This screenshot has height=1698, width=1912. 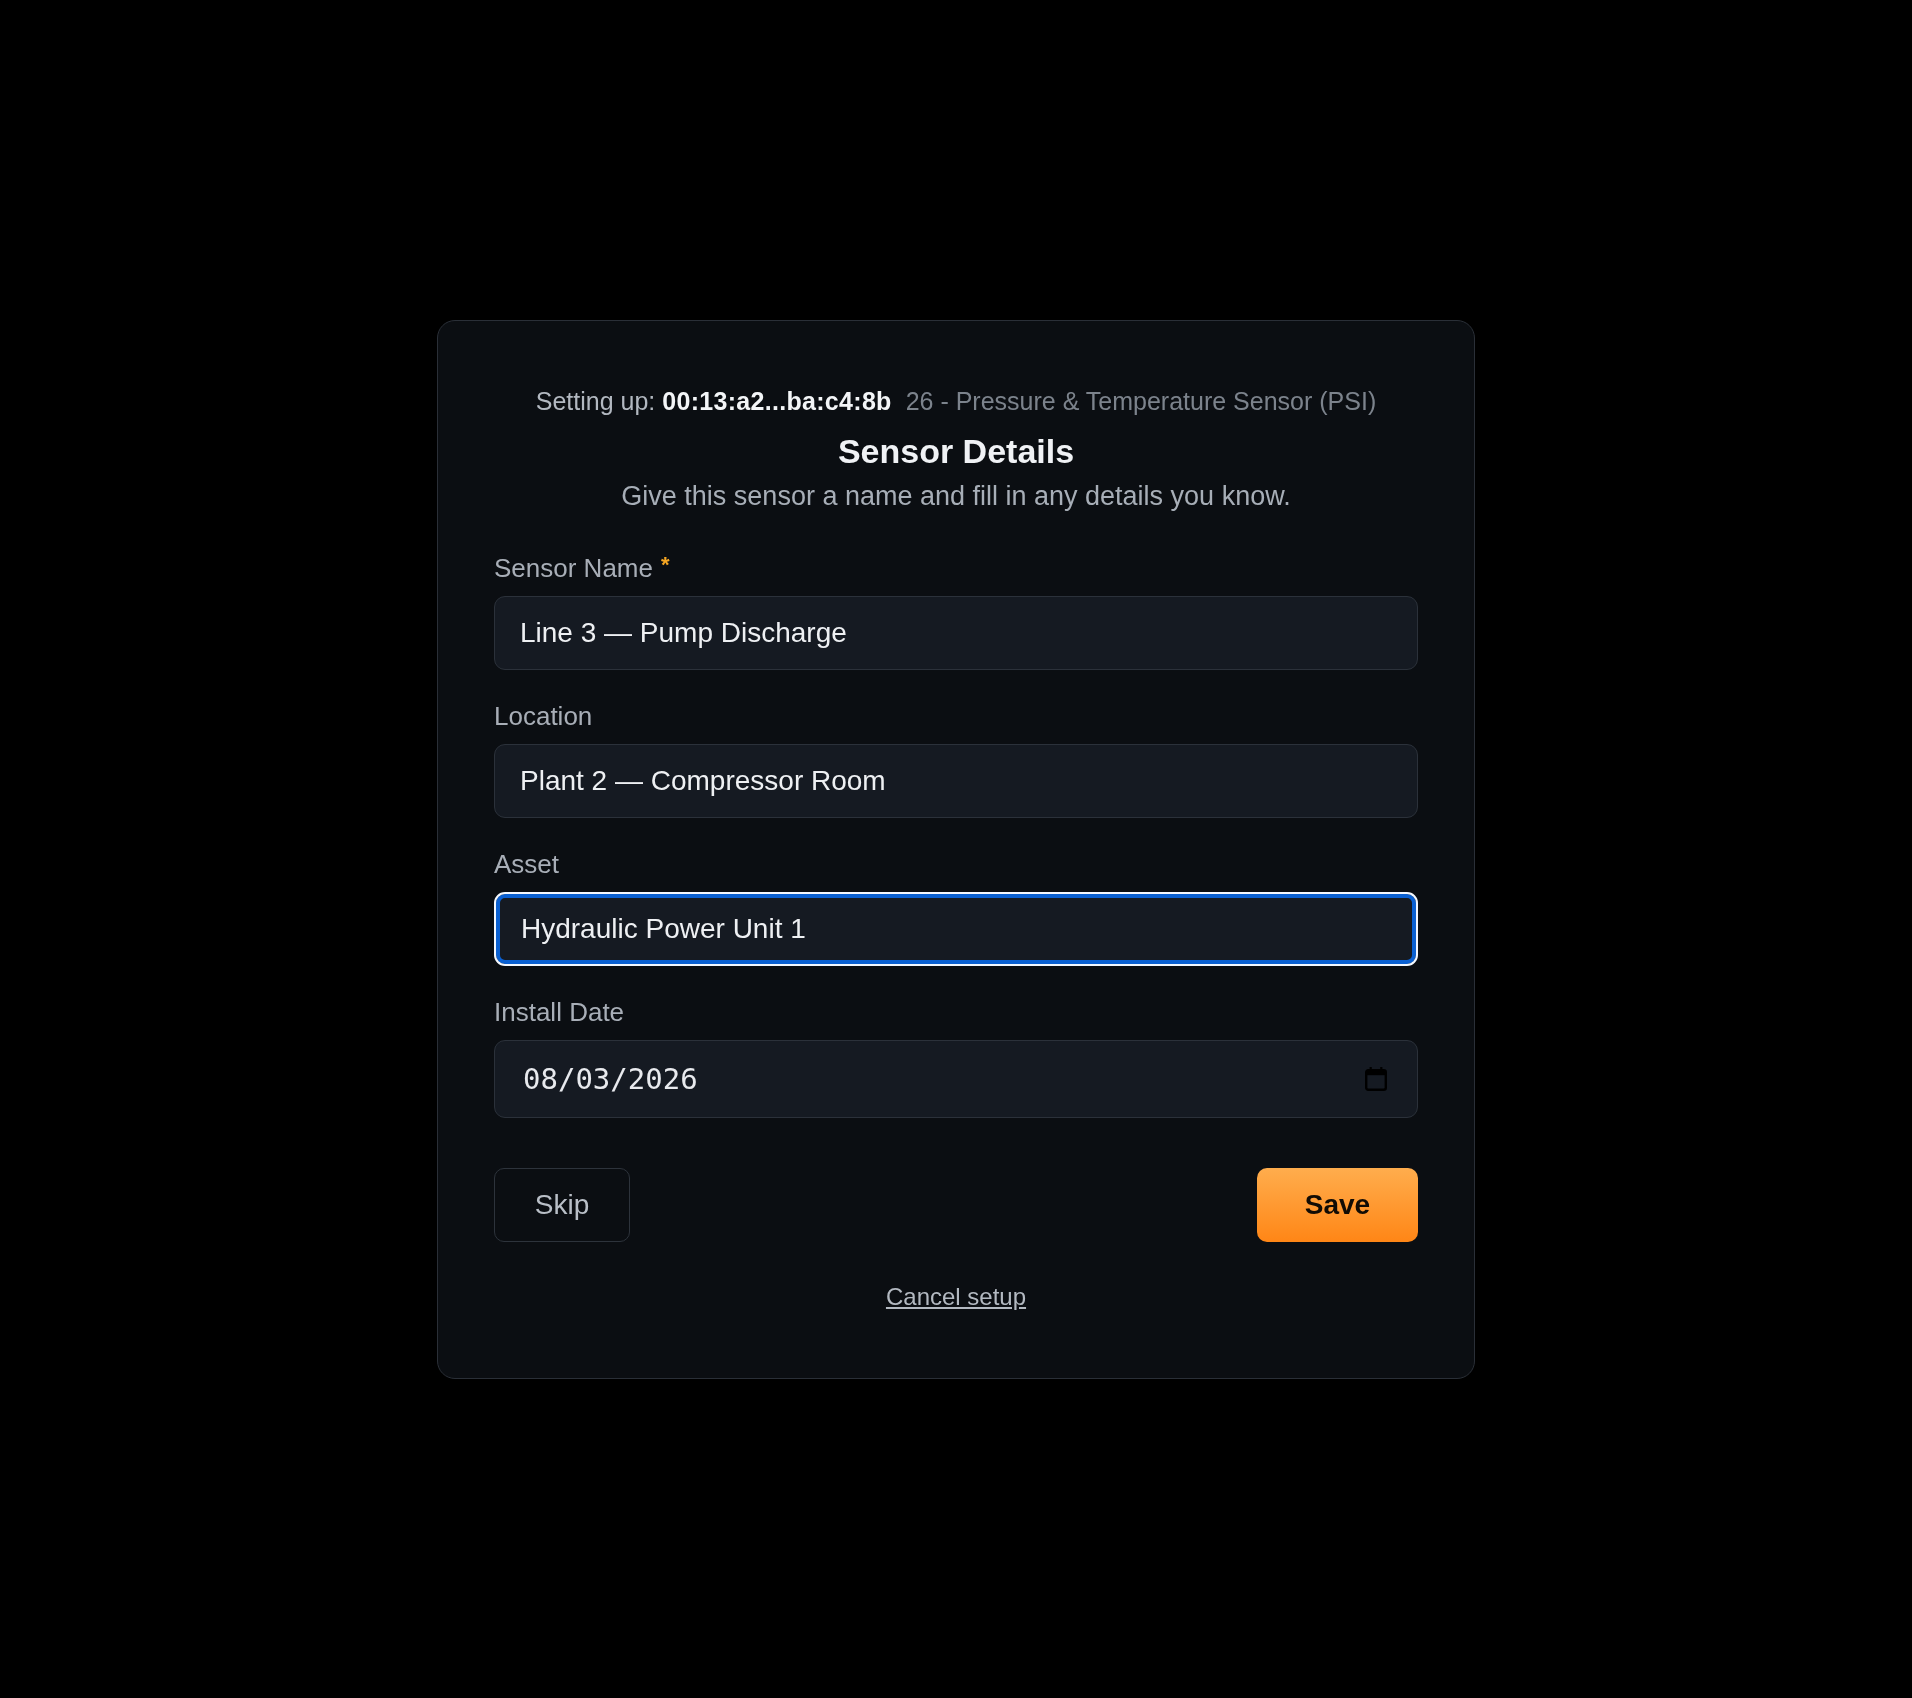 What do you see at coordinates (1141, 400) in the screenshot?
I see `device-type: 26 - Pressure & Temperature Sensor (PSI)` at bounding box center [1141, 400].